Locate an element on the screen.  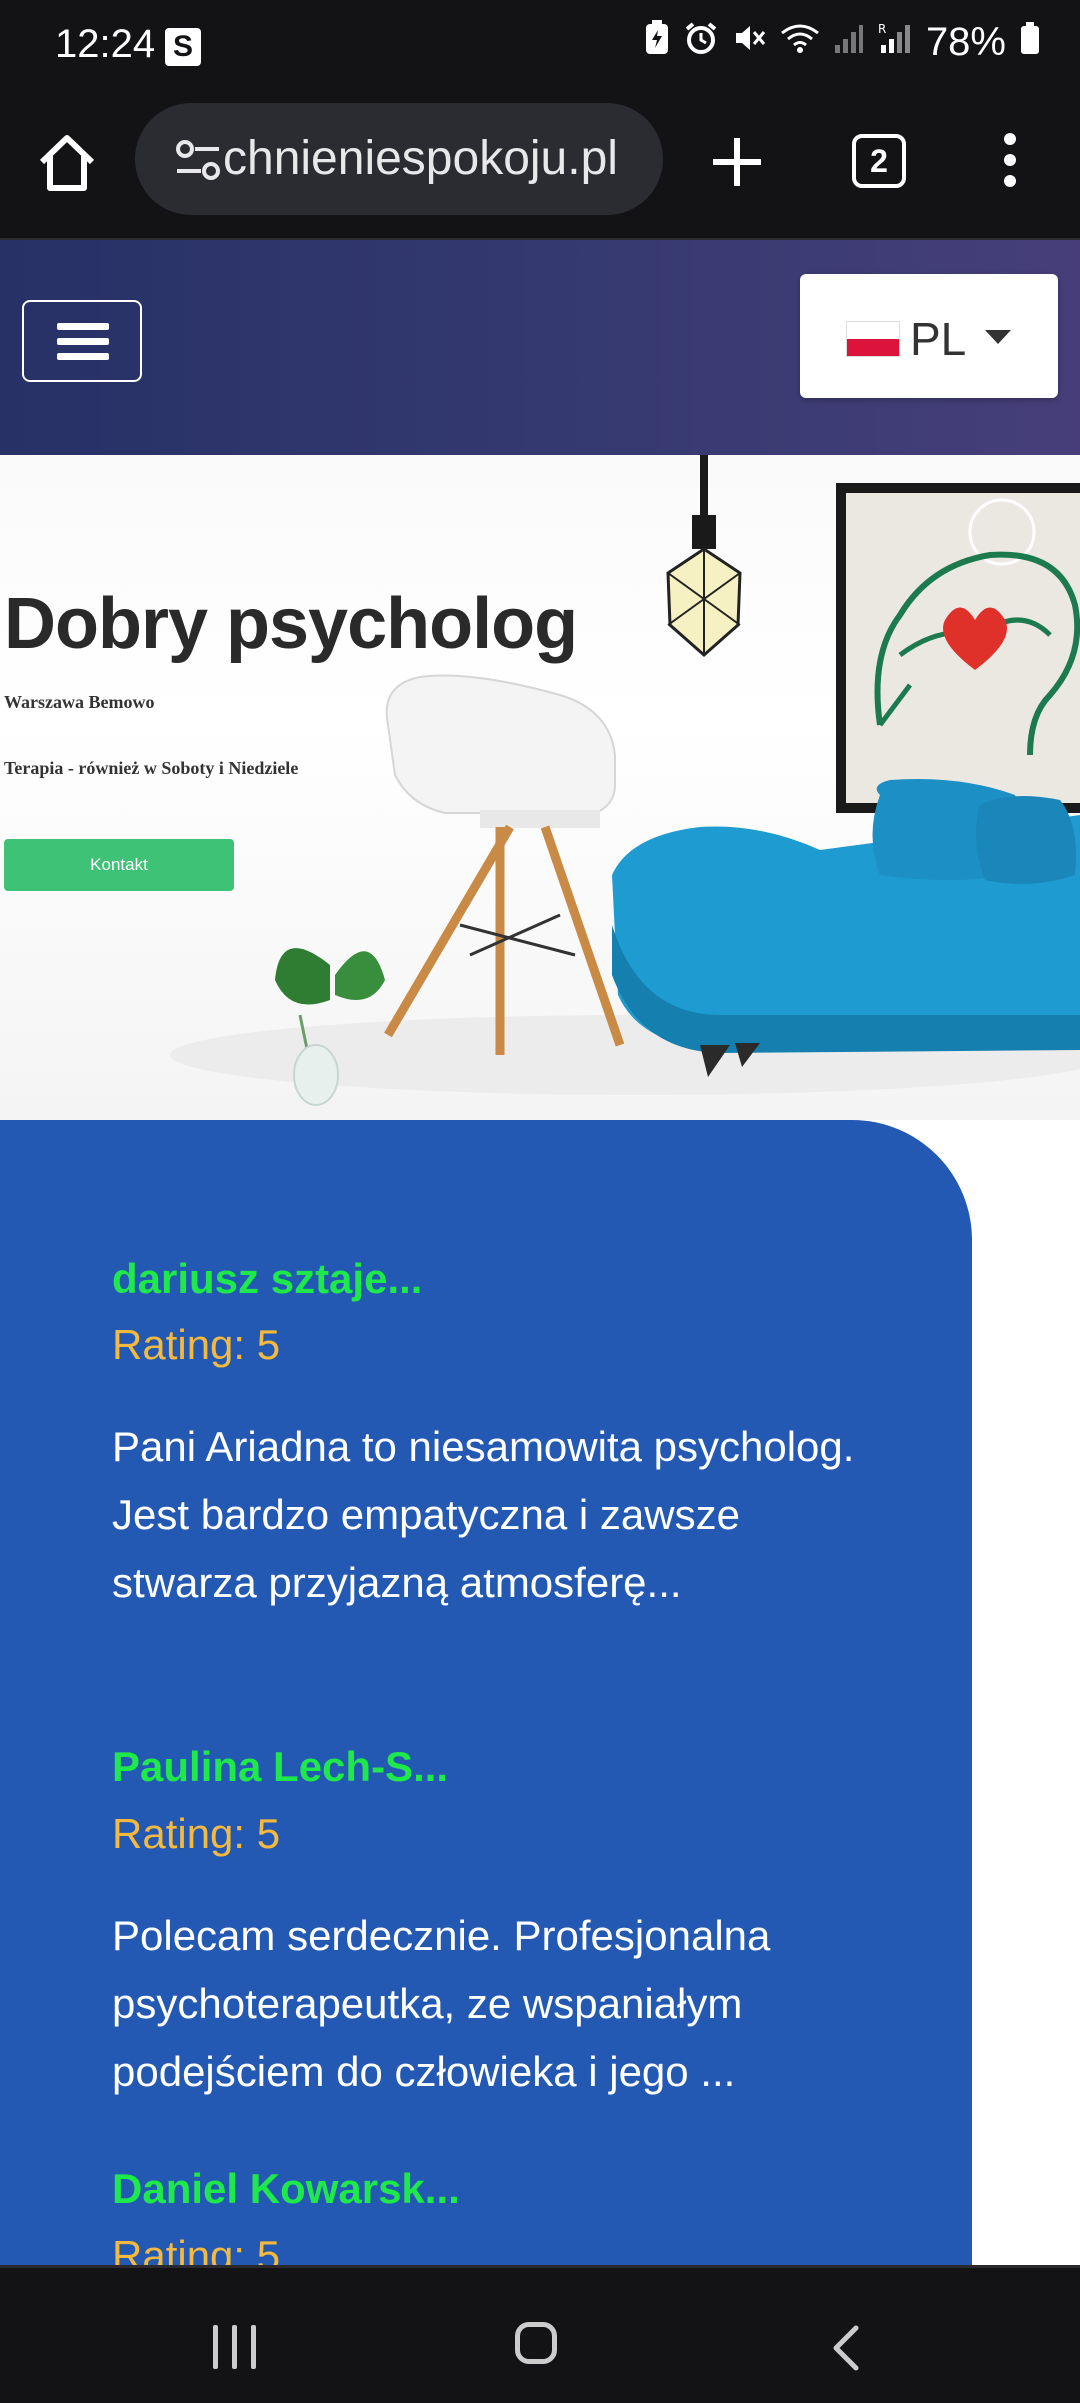
contact-button: Kontakt is located at coordinates (119, 865).